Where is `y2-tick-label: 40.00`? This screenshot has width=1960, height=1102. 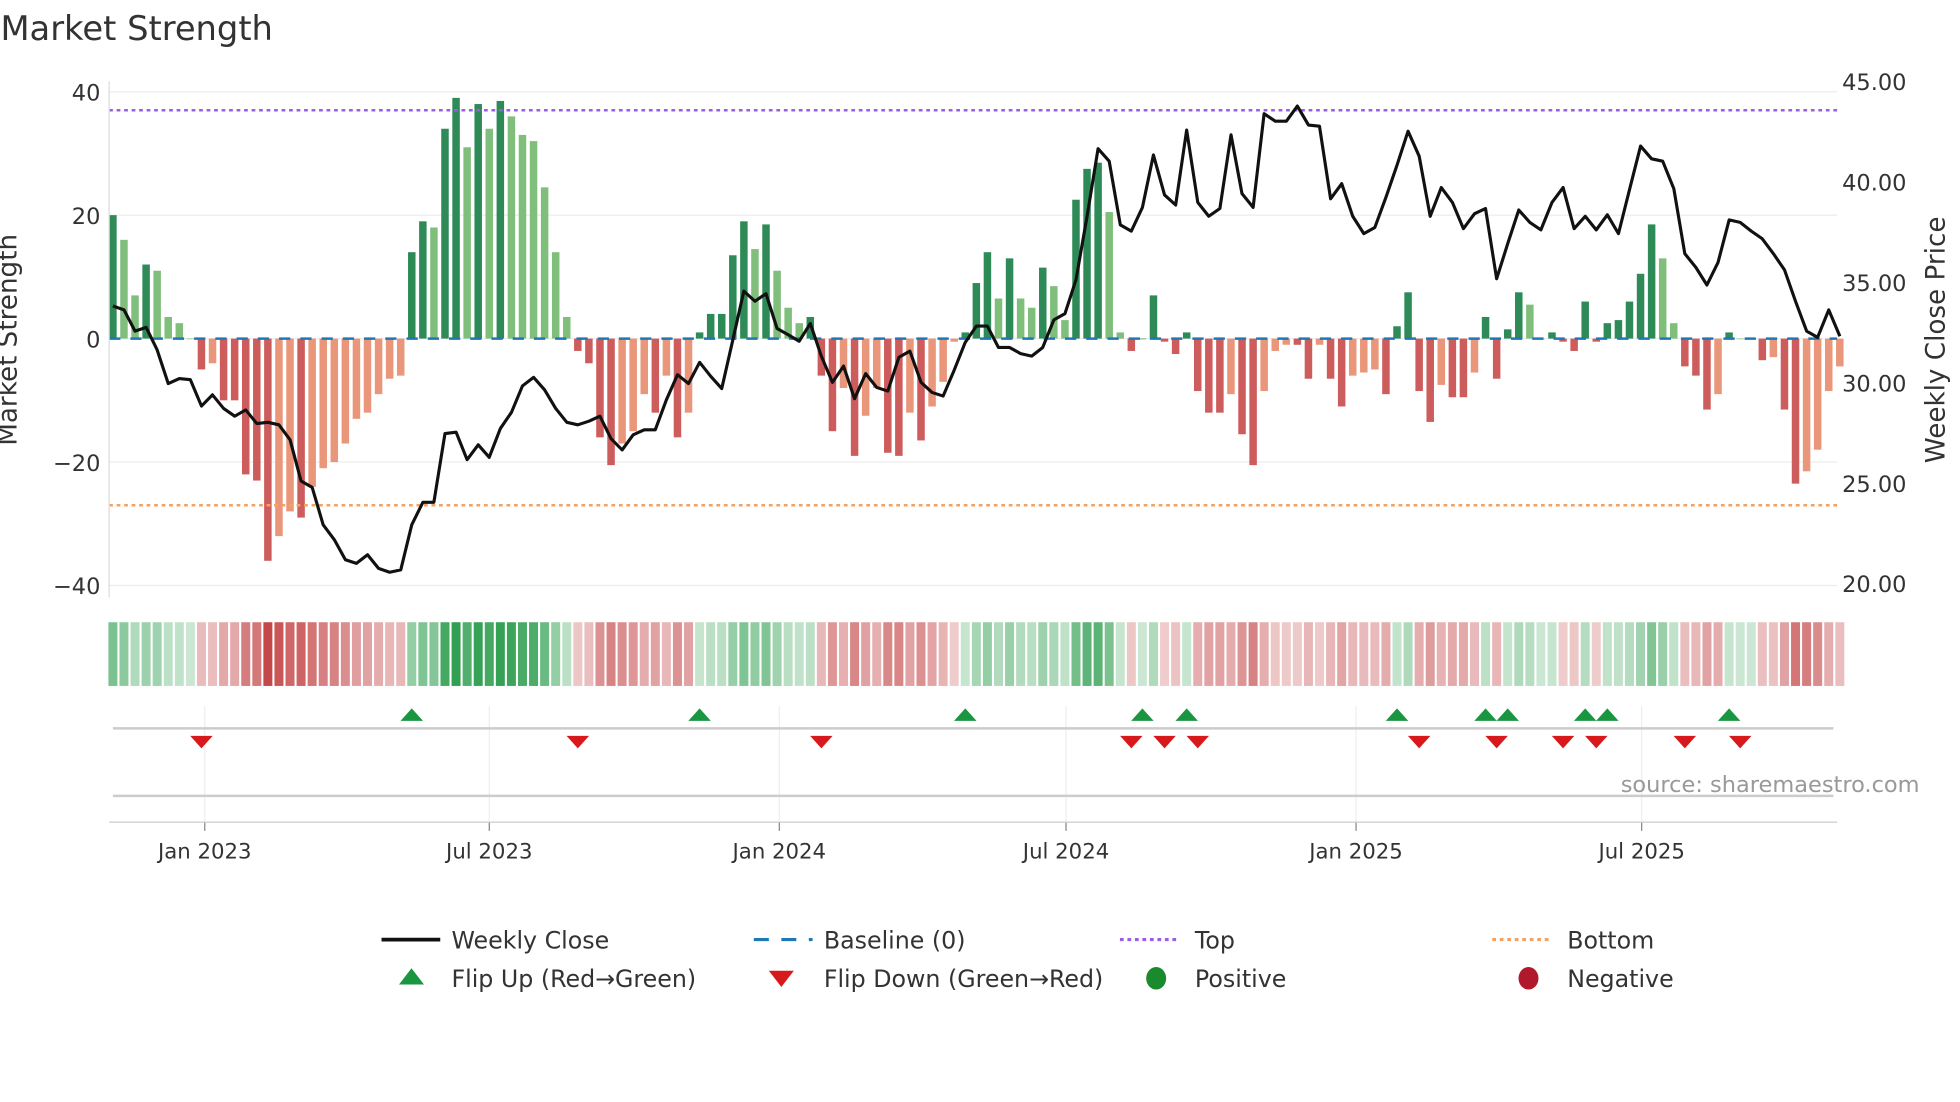 y2-tick-label: 40.00 is located at coordinates (1874, 183).